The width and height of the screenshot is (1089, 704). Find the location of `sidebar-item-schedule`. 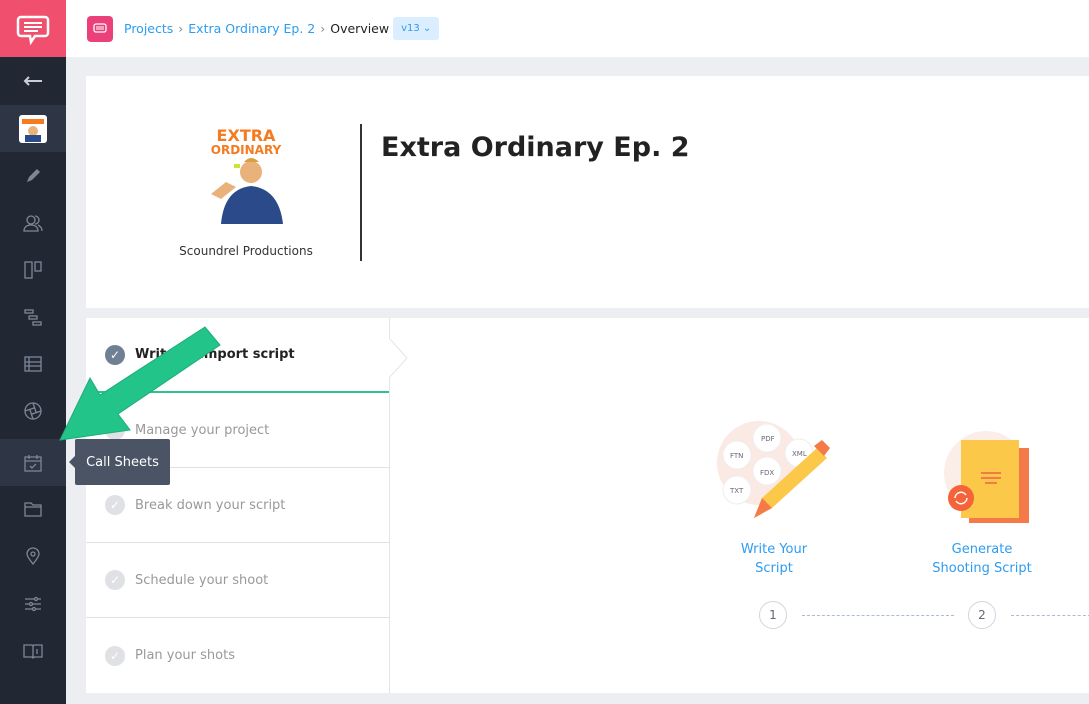

sidebar-item-schedule is located at coordinates (33, 316).